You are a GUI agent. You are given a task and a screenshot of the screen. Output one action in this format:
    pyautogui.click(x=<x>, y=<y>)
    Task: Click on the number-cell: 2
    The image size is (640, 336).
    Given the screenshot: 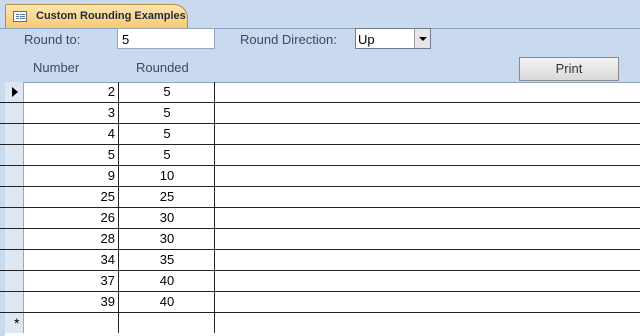 What is the action you would take?
    pyautogui.click(x=72, y=92)
    